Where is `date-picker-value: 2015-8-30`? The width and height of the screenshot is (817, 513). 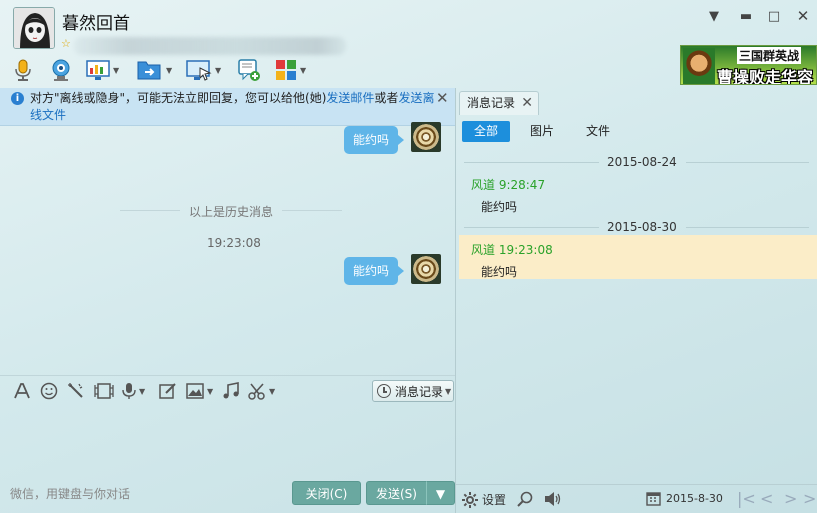
date-picker-value: 2015-8-30 is located at coordinates (694, 498).